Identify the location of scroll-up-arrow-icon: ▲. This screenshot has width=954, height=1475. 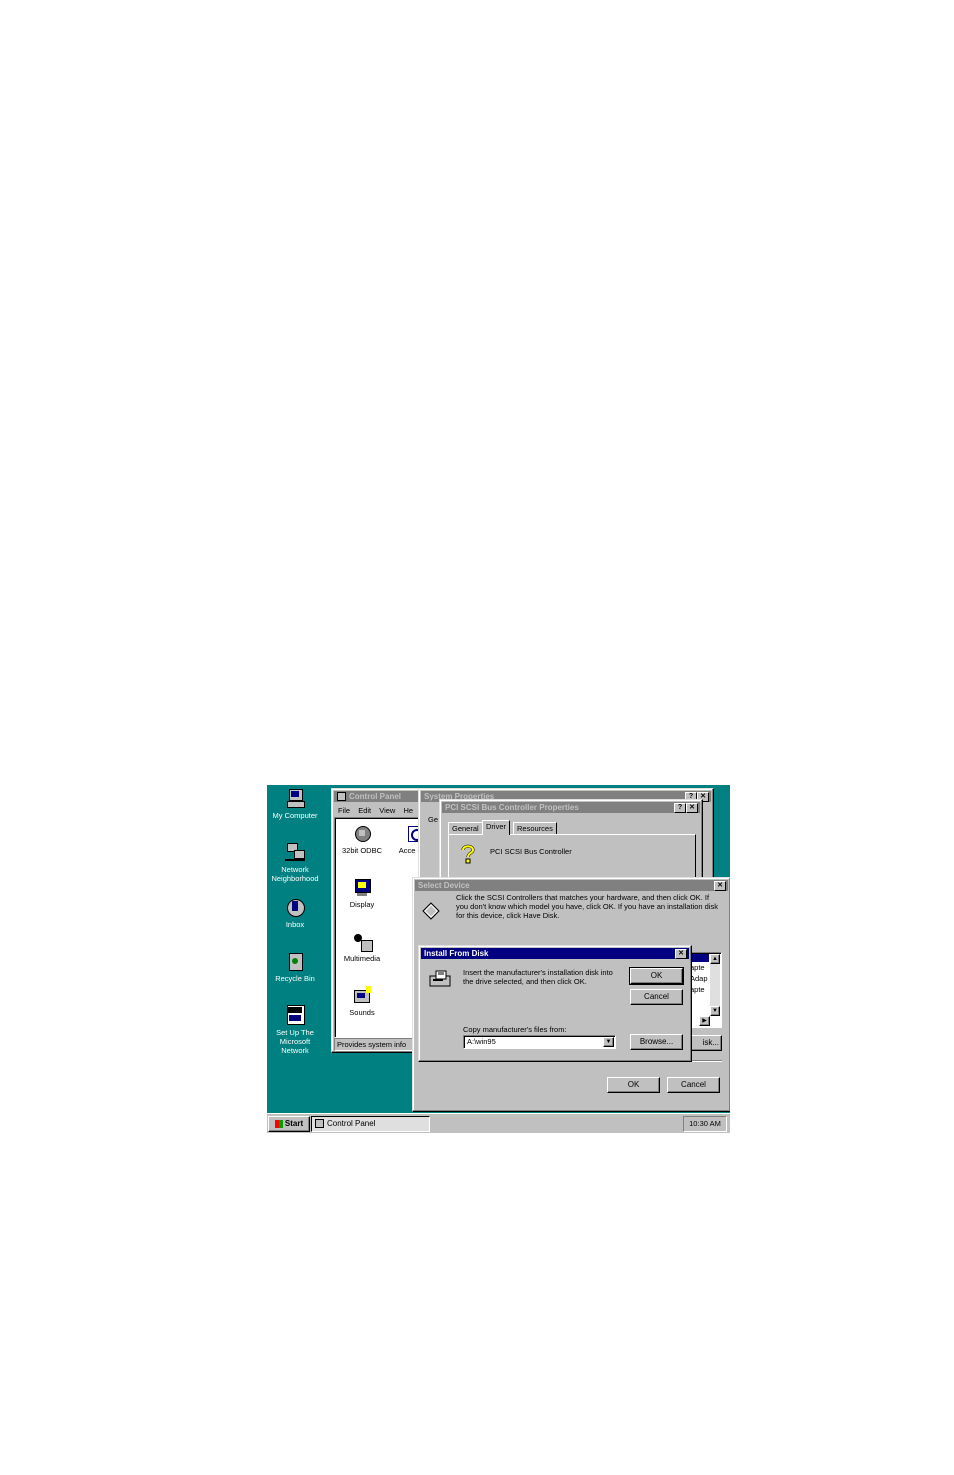
(715, 959).